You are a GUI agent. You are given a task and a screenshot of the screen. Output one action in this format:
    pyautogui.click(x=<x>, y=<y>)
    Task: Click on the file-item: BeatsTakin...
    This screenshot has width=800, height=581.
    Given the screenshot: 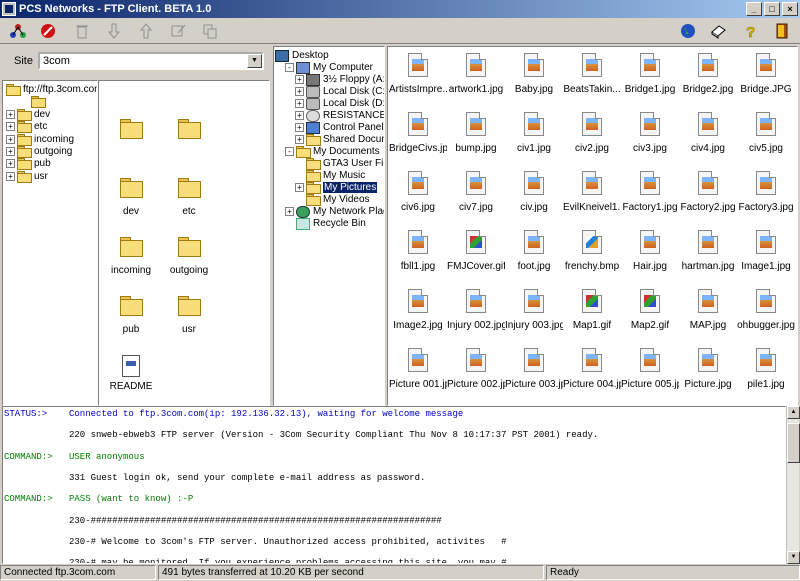 What is the action you would take?
    pyautogui.click(x=592, y=74)
    